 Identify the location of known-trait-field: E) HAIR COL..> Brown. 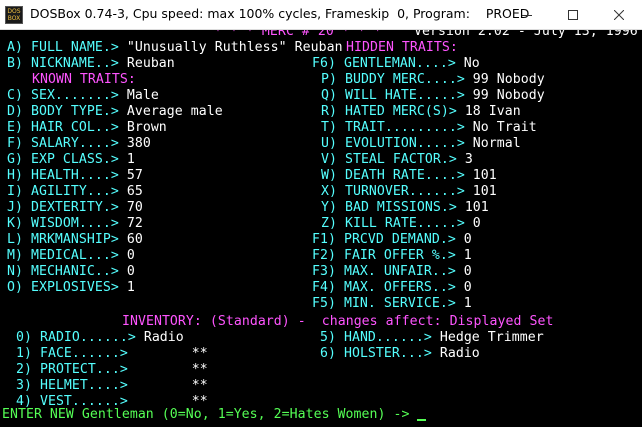
(87, 128).